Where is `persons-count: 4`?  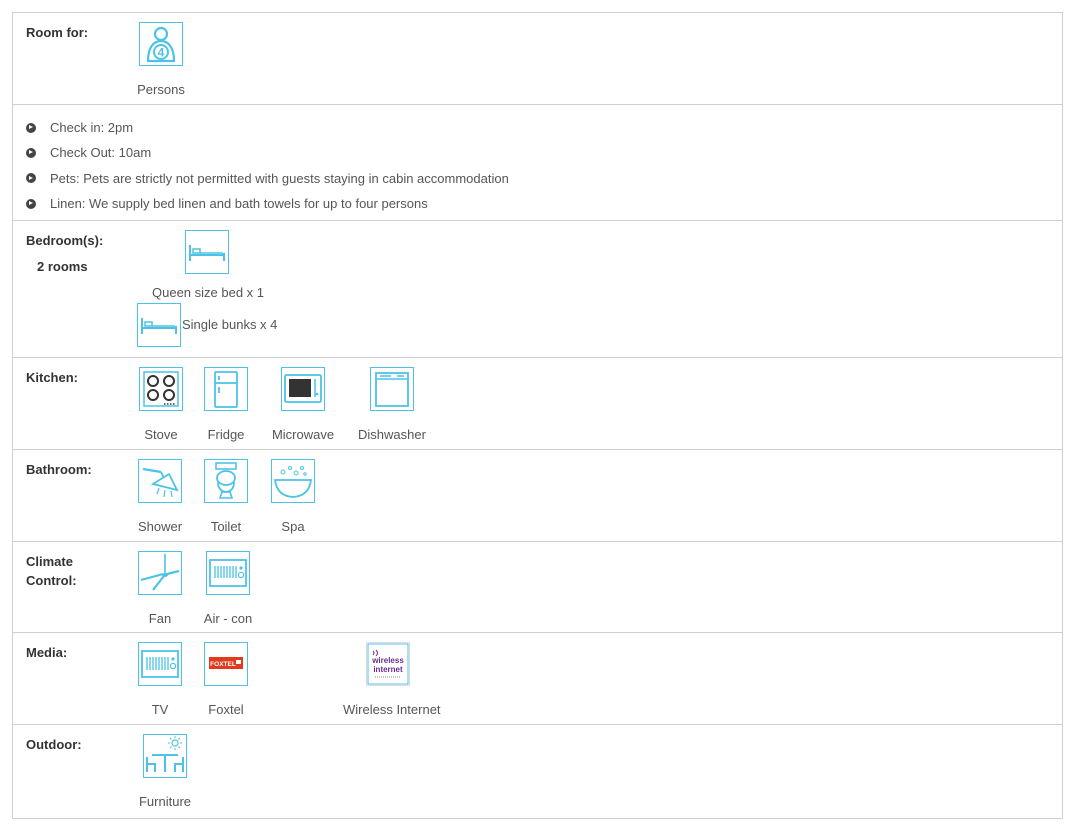 persons-count: 4 is located at coordinates (161, 53).